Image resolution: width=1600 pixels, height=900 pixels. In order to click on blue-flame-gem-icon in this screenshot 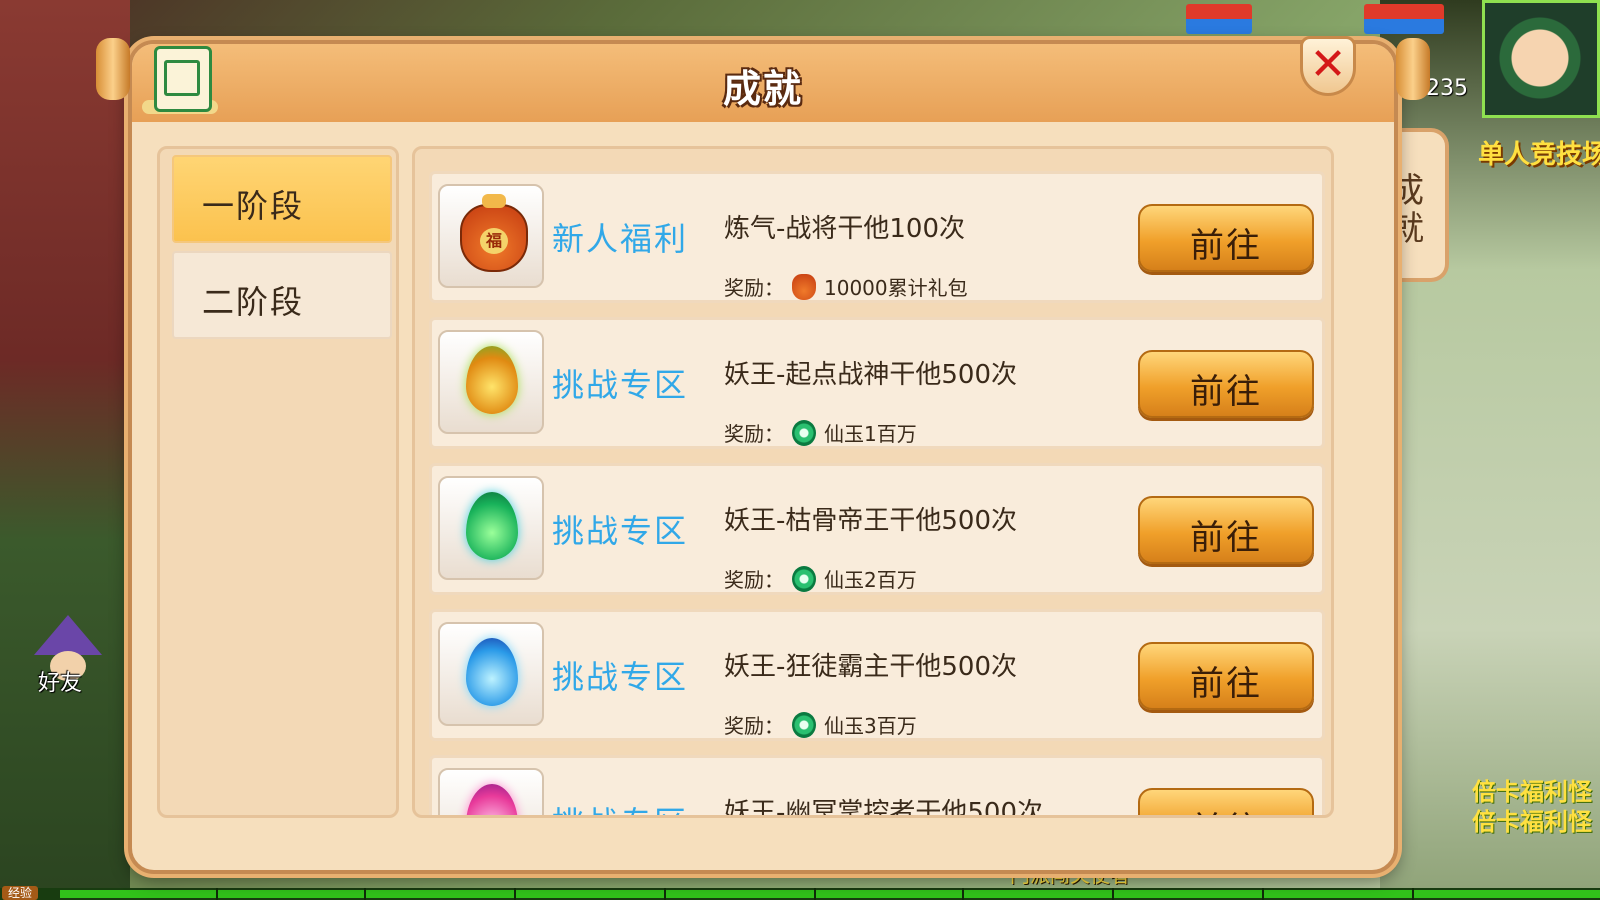, I will do `click(492, 672)`.